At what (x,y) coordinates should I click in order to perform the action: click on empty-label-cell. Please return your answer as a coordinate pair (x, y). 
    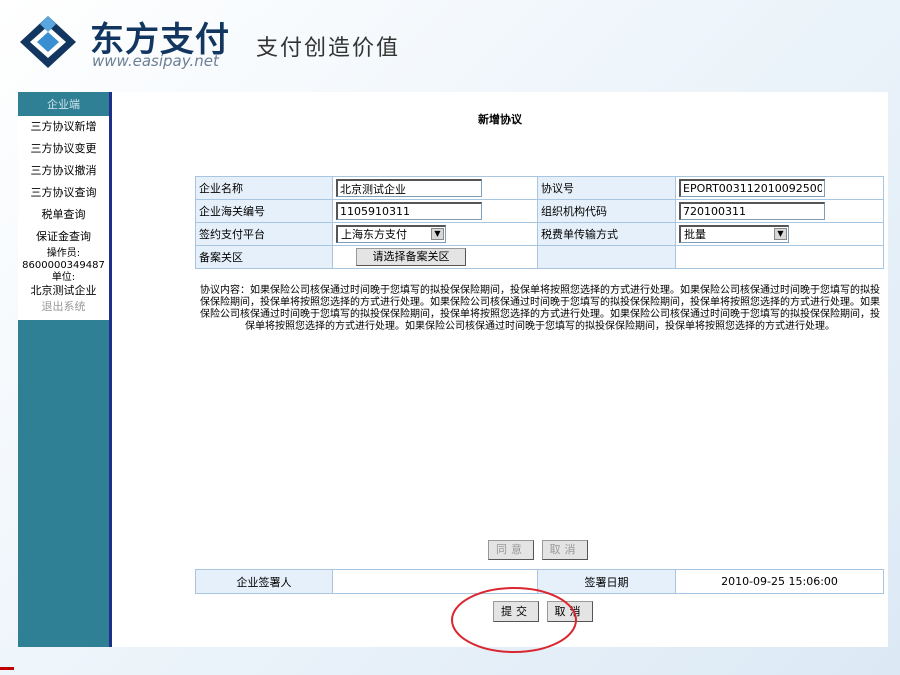
    Looking at the image, I should click on (606, 257).